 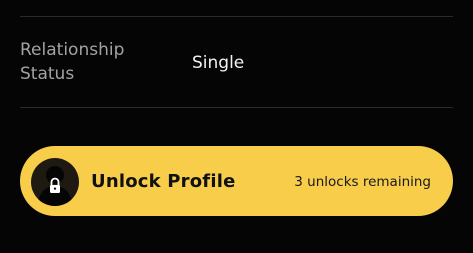 I want to click on divider-top, so click(x=236, y=16).